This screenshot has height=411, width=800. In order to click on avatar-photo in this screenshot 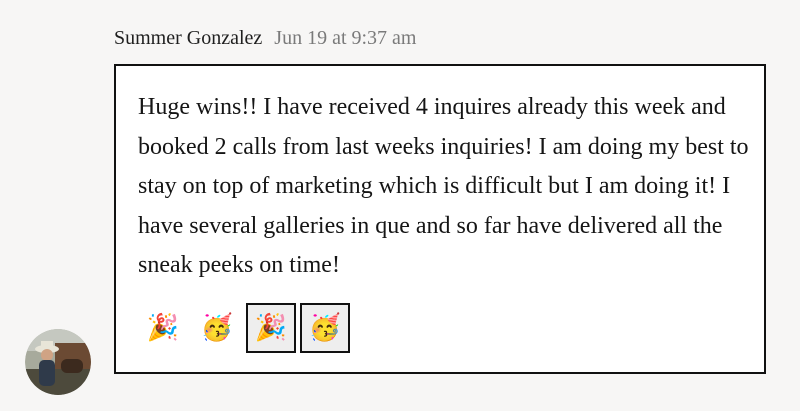, I will do `click(58, 362)`.